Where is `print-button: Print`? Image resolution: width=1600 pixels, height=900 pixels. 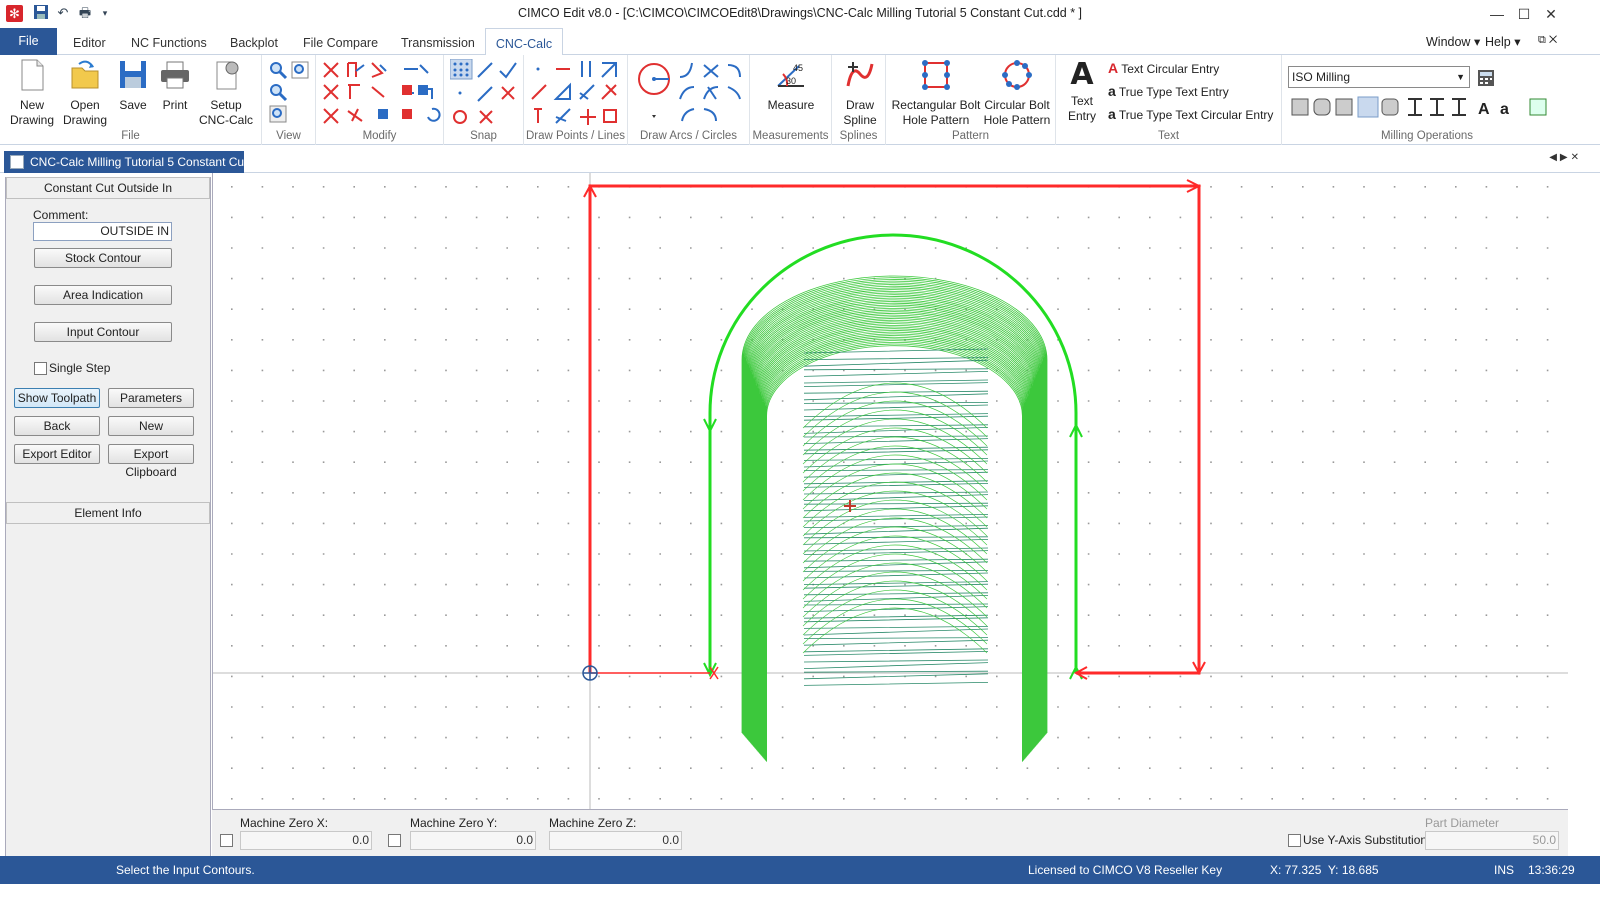 print-button: Print is located at coordinates (175, 85).